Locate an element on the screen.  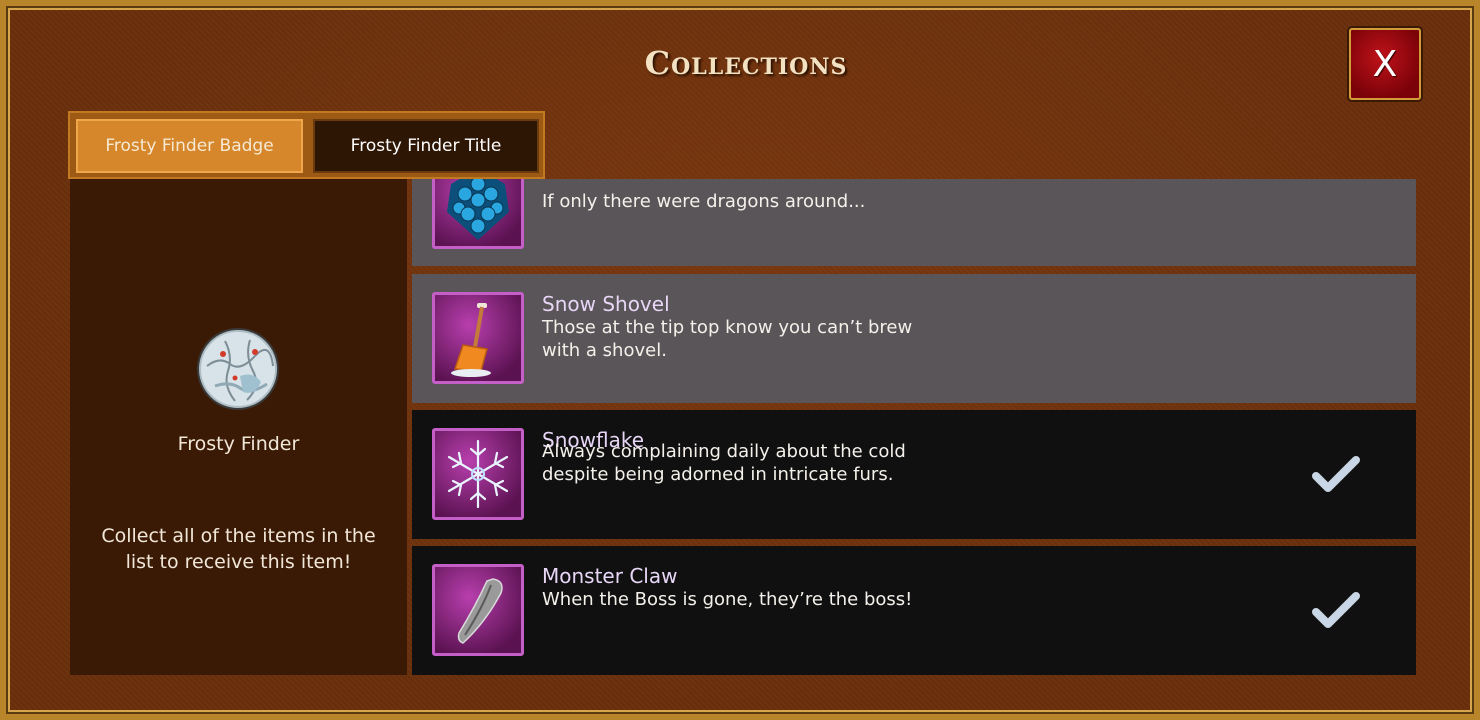
close-icon: X is located at coordinates (1385, 64).